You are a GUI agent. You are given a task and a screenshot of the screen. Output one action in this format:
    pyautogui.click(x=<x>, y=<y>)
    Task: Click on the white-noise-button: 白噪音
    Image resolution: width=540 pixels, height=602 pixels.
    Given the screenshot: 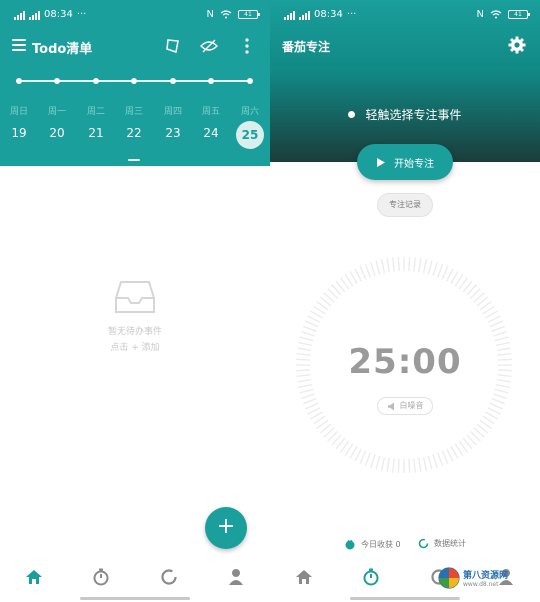 What is the action you would take?
    pyautogui.click(x=405, y=406)
    